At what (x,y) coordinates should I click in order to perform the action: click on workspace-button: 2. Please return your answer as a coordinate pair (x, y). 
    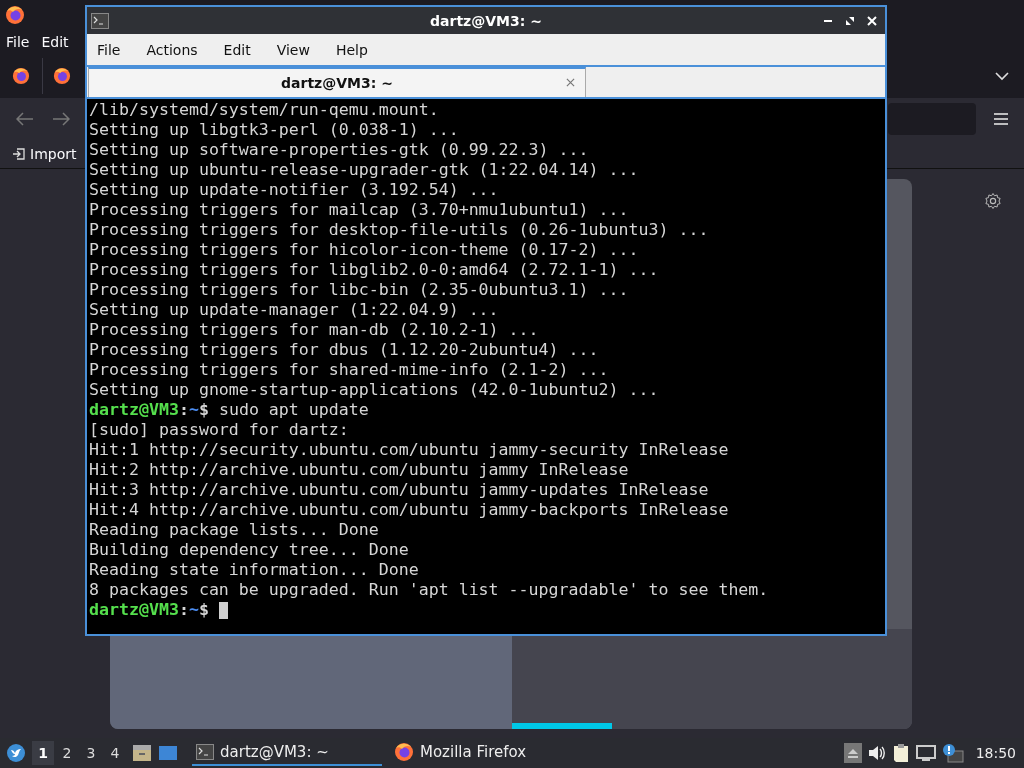
    Looking at the image, I should click on (67, 753).